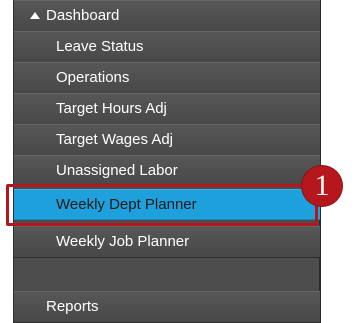  What do you see at coordinates (35, 15) in the screenshot?
I see `expand-triangle-icon` at bounding box center [35, 15].